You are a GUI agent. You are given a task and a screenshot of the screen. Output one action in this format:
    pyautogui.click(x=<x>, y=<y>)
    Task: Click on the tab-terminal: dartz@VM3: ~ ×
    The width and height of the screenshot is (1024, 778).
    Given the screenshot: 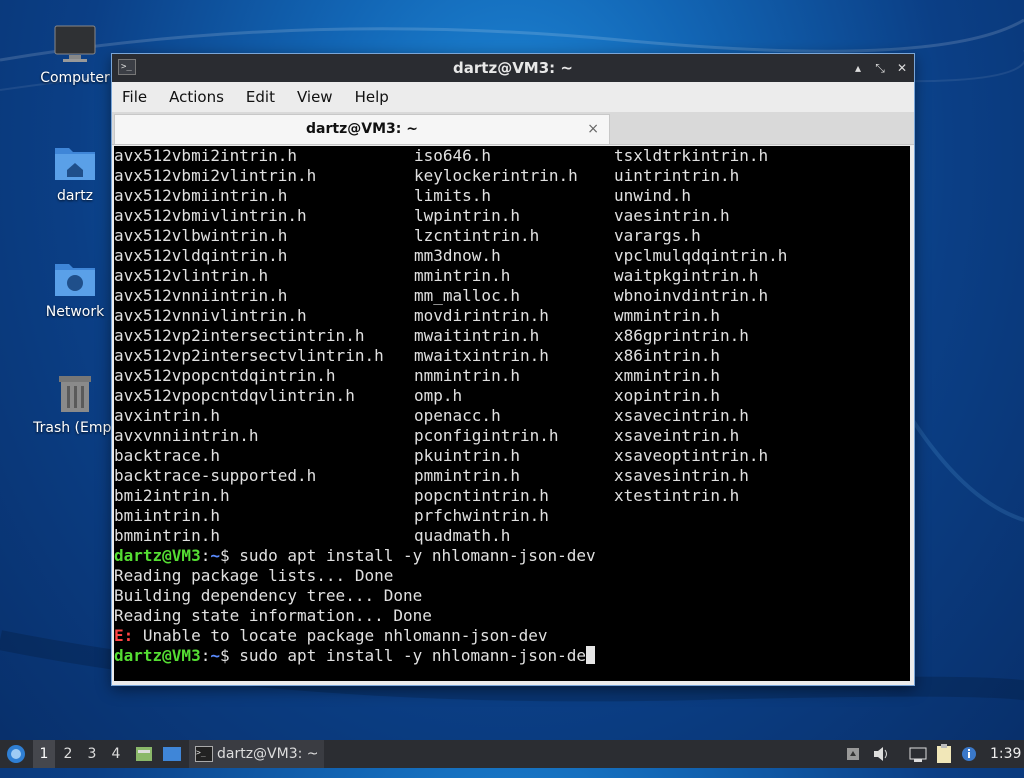 What is the action you would take?
    pyautogui.click(x=362, y=129)
    